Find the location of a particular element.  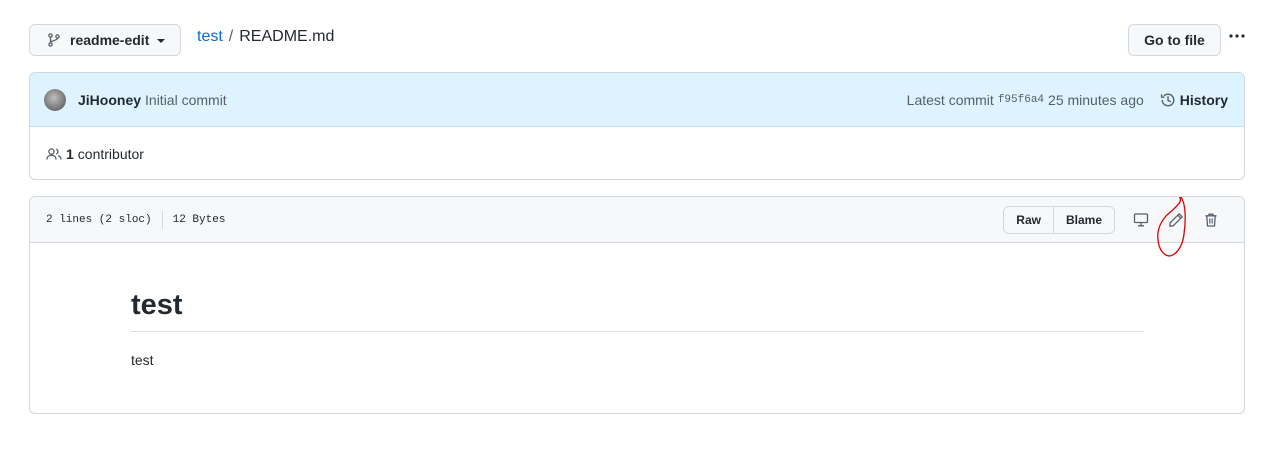

history-label: History is located at coordinates (1203, 99).